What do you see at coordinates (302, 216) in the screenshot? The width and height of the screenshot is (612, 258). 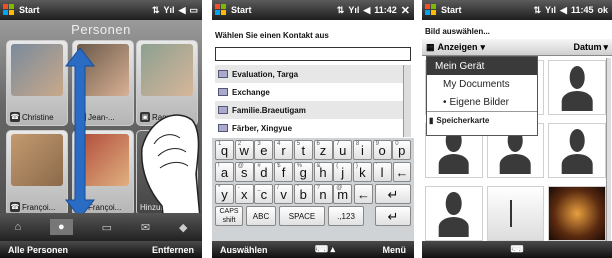 I see `space-key: SPACE` at bounding box center [302, 216].